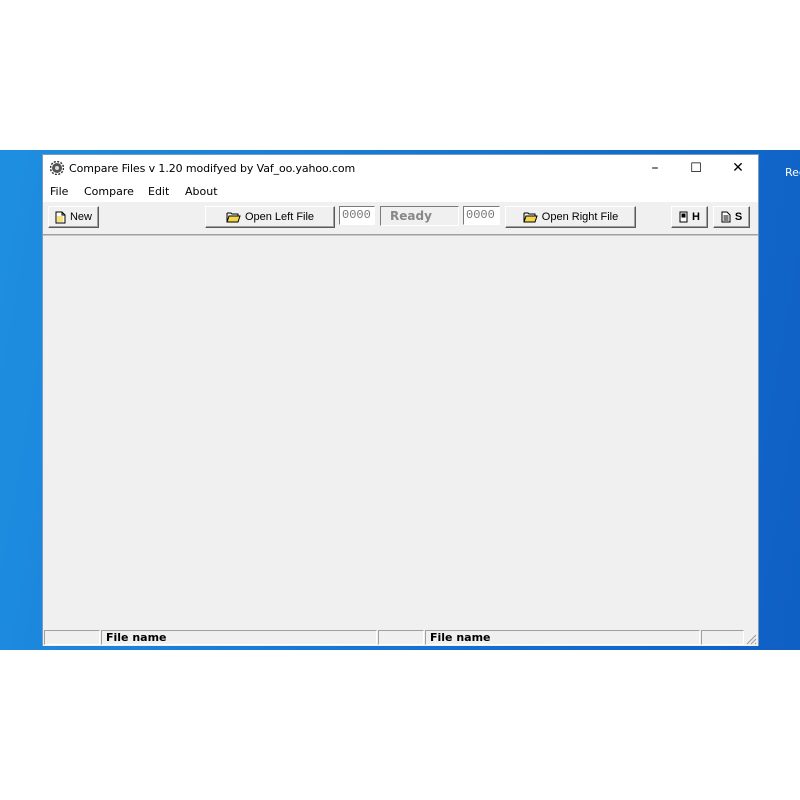  I want to click on new-button-label: New, so click(80, 217).